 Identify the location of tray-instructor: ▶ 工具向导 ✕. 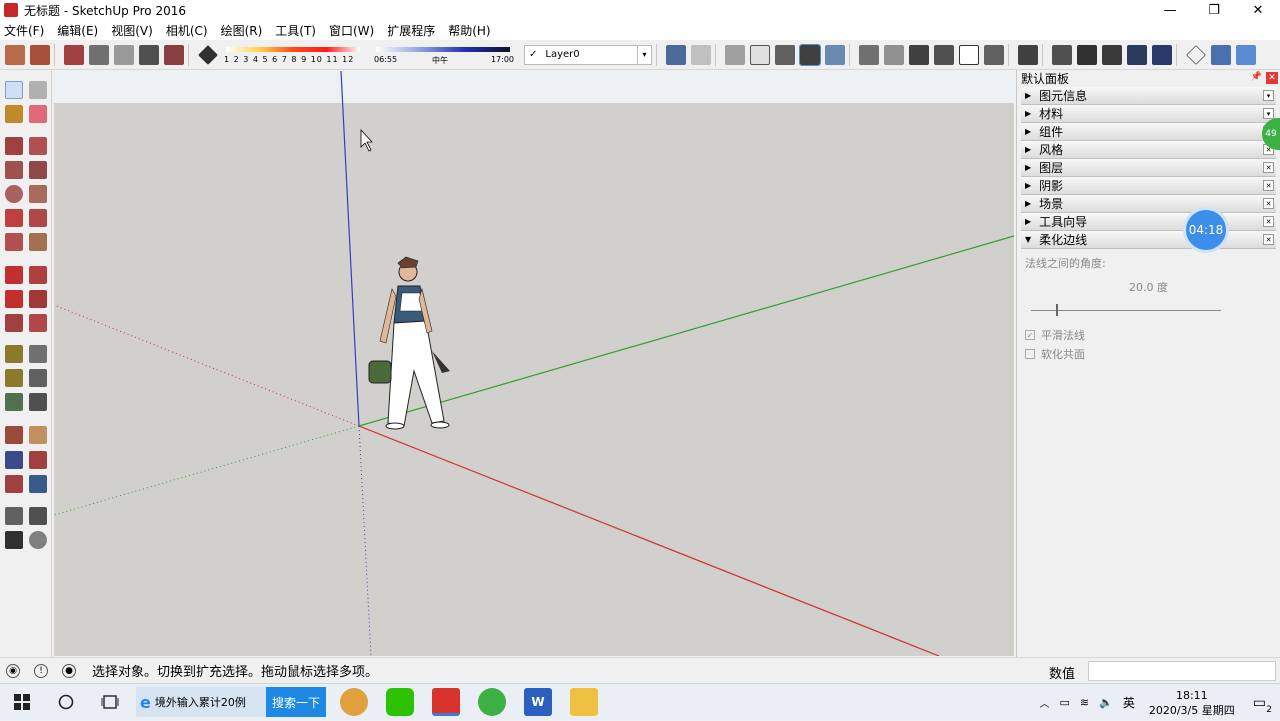
(1148, 222).